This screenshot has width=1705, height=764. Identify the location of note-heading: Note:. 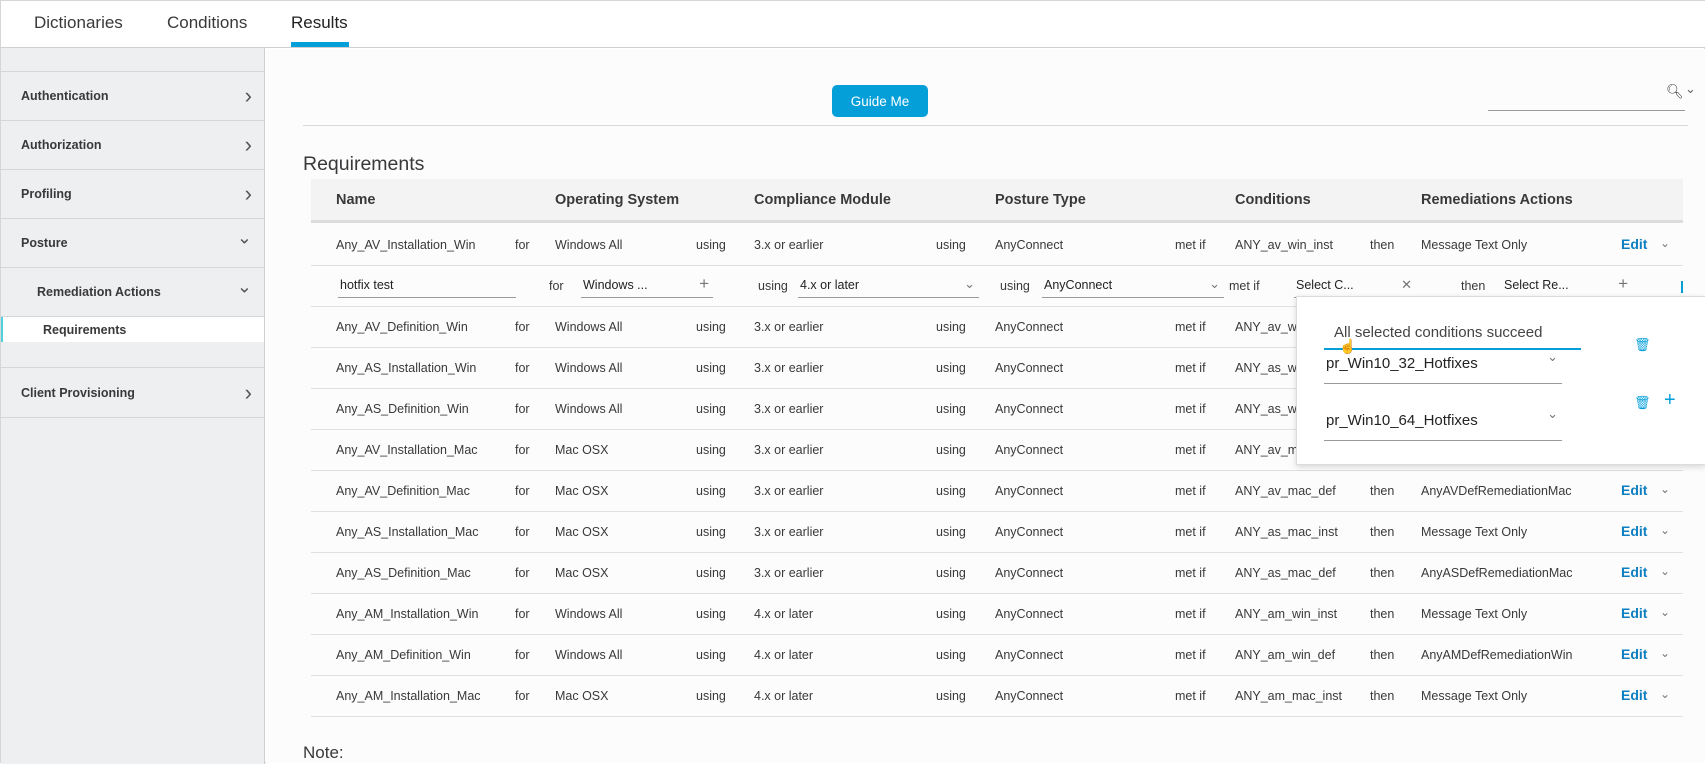
(323, 752).